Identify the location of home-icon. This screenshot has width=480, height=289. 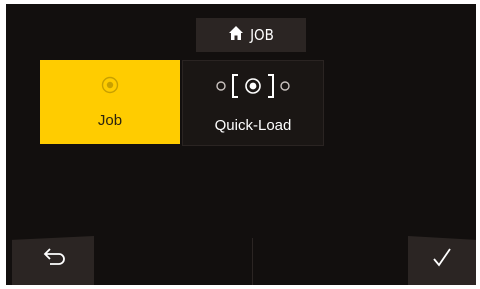
(236, 35).